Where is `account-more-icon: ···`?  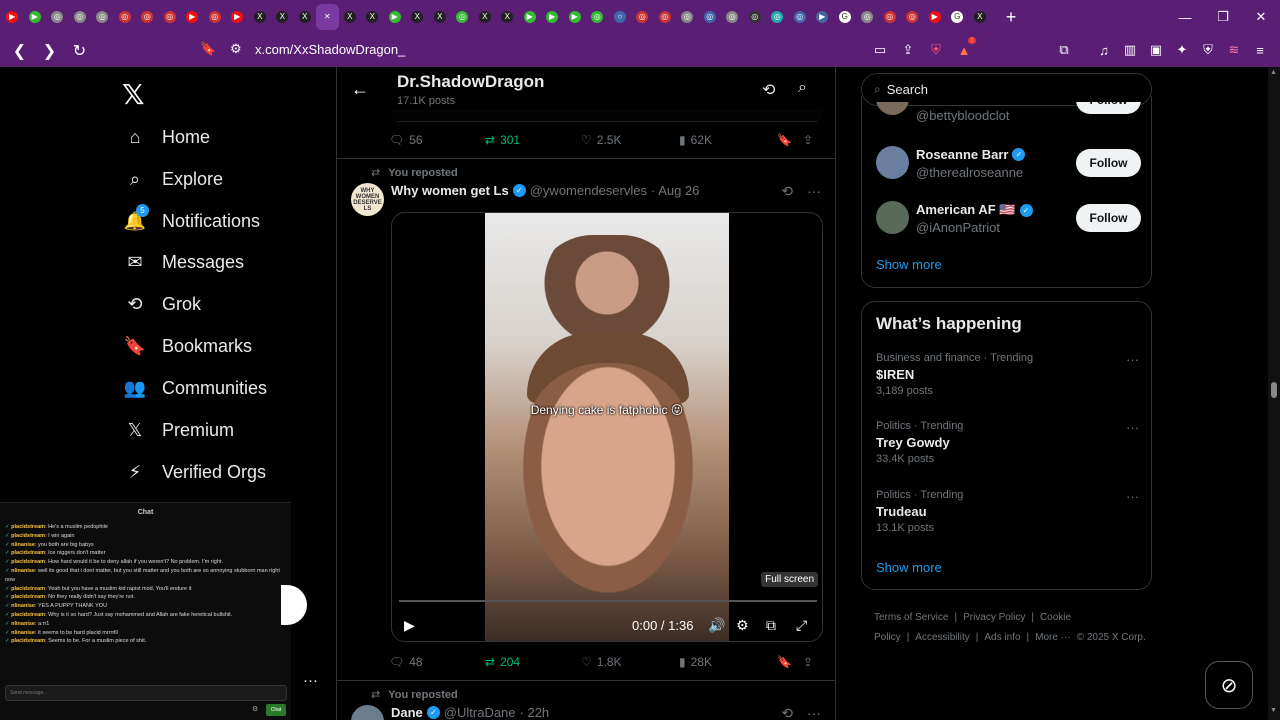
account-more-icon: ··· is located at coordinates (310, 680).